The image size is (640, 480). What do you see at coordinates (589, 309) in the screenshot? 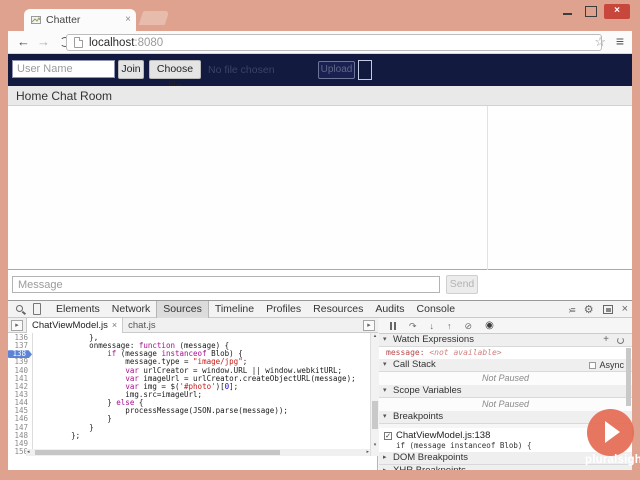
I see `settings-gear-icon: ⚙` at bounding box center [589, 309].